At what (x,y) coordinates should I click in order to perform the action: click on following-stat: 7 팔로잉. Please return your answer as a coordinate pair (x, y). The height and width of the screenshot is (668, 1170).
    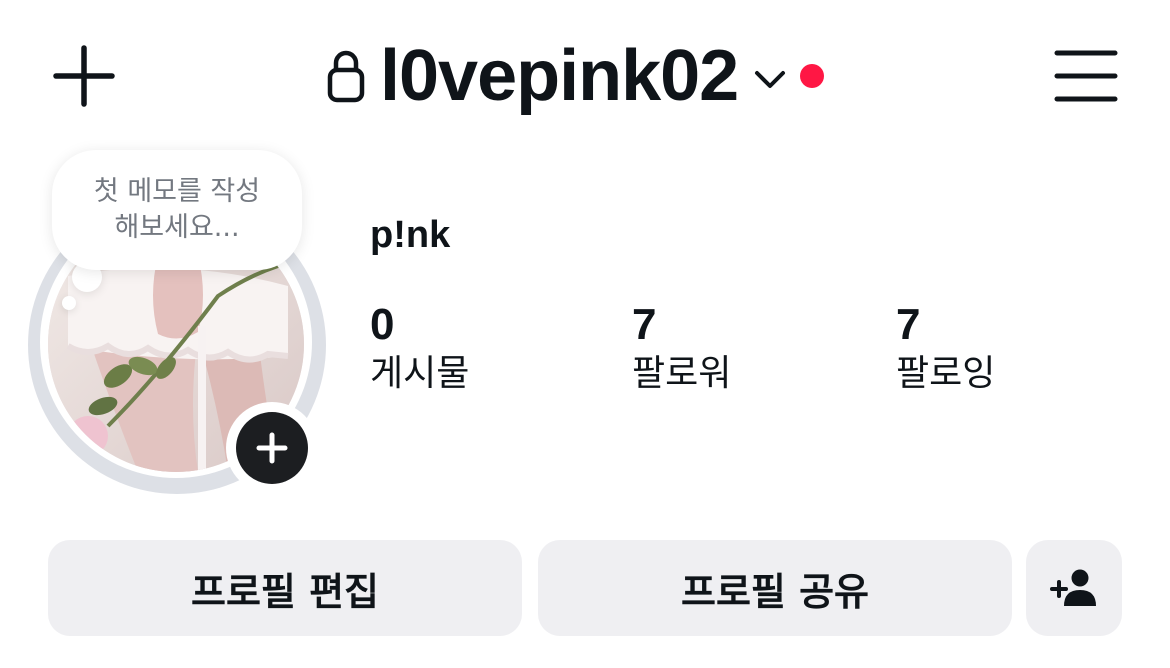
    Looking at the image, I should click on (945, 349).